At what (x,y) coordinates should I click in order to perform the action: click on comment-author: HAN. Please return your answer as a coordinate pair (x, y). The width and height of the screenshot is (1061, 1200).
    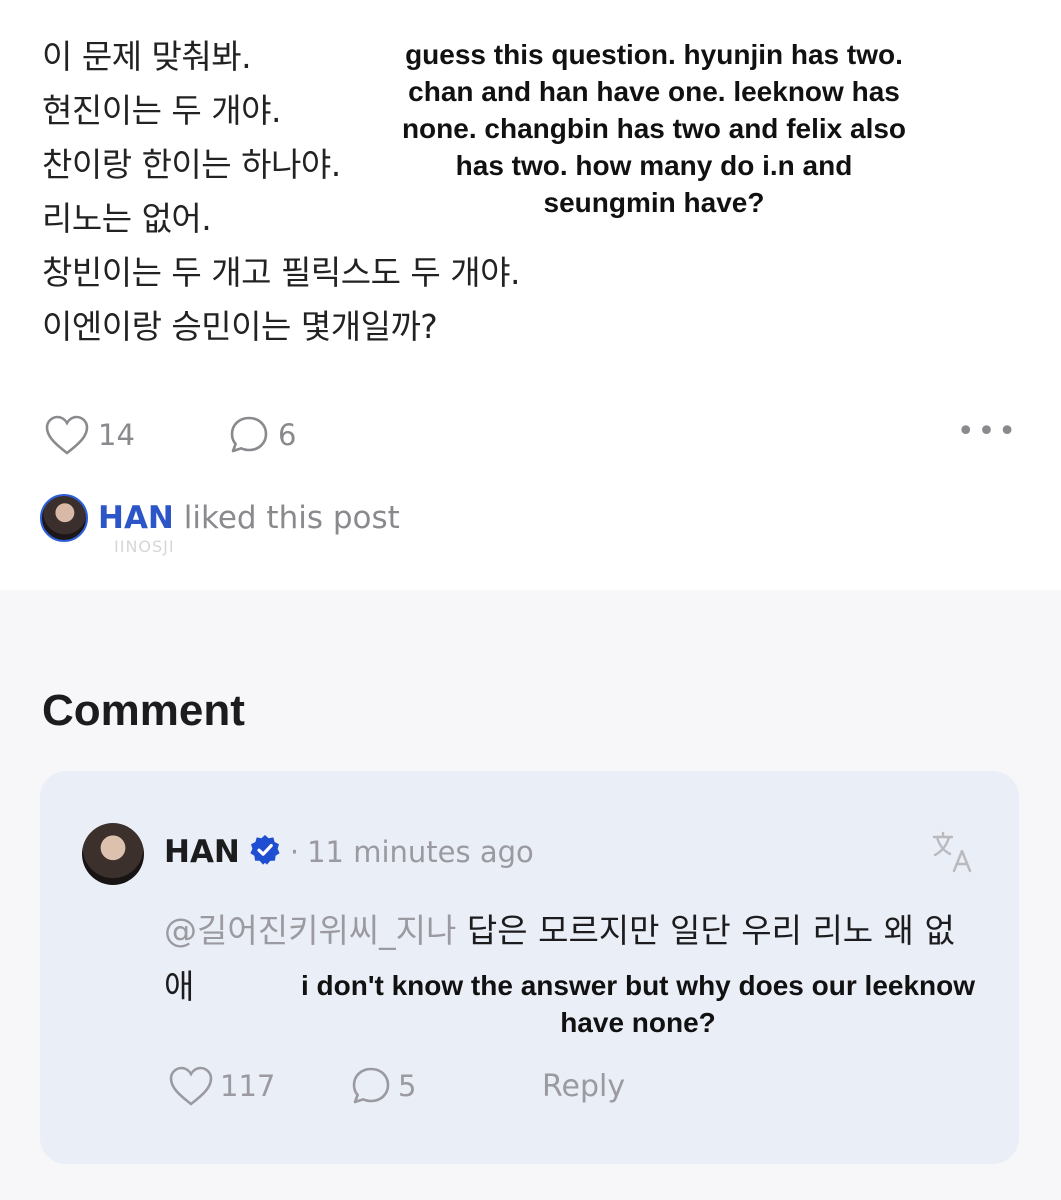
    Looking at the image, I should click on (202, 852).